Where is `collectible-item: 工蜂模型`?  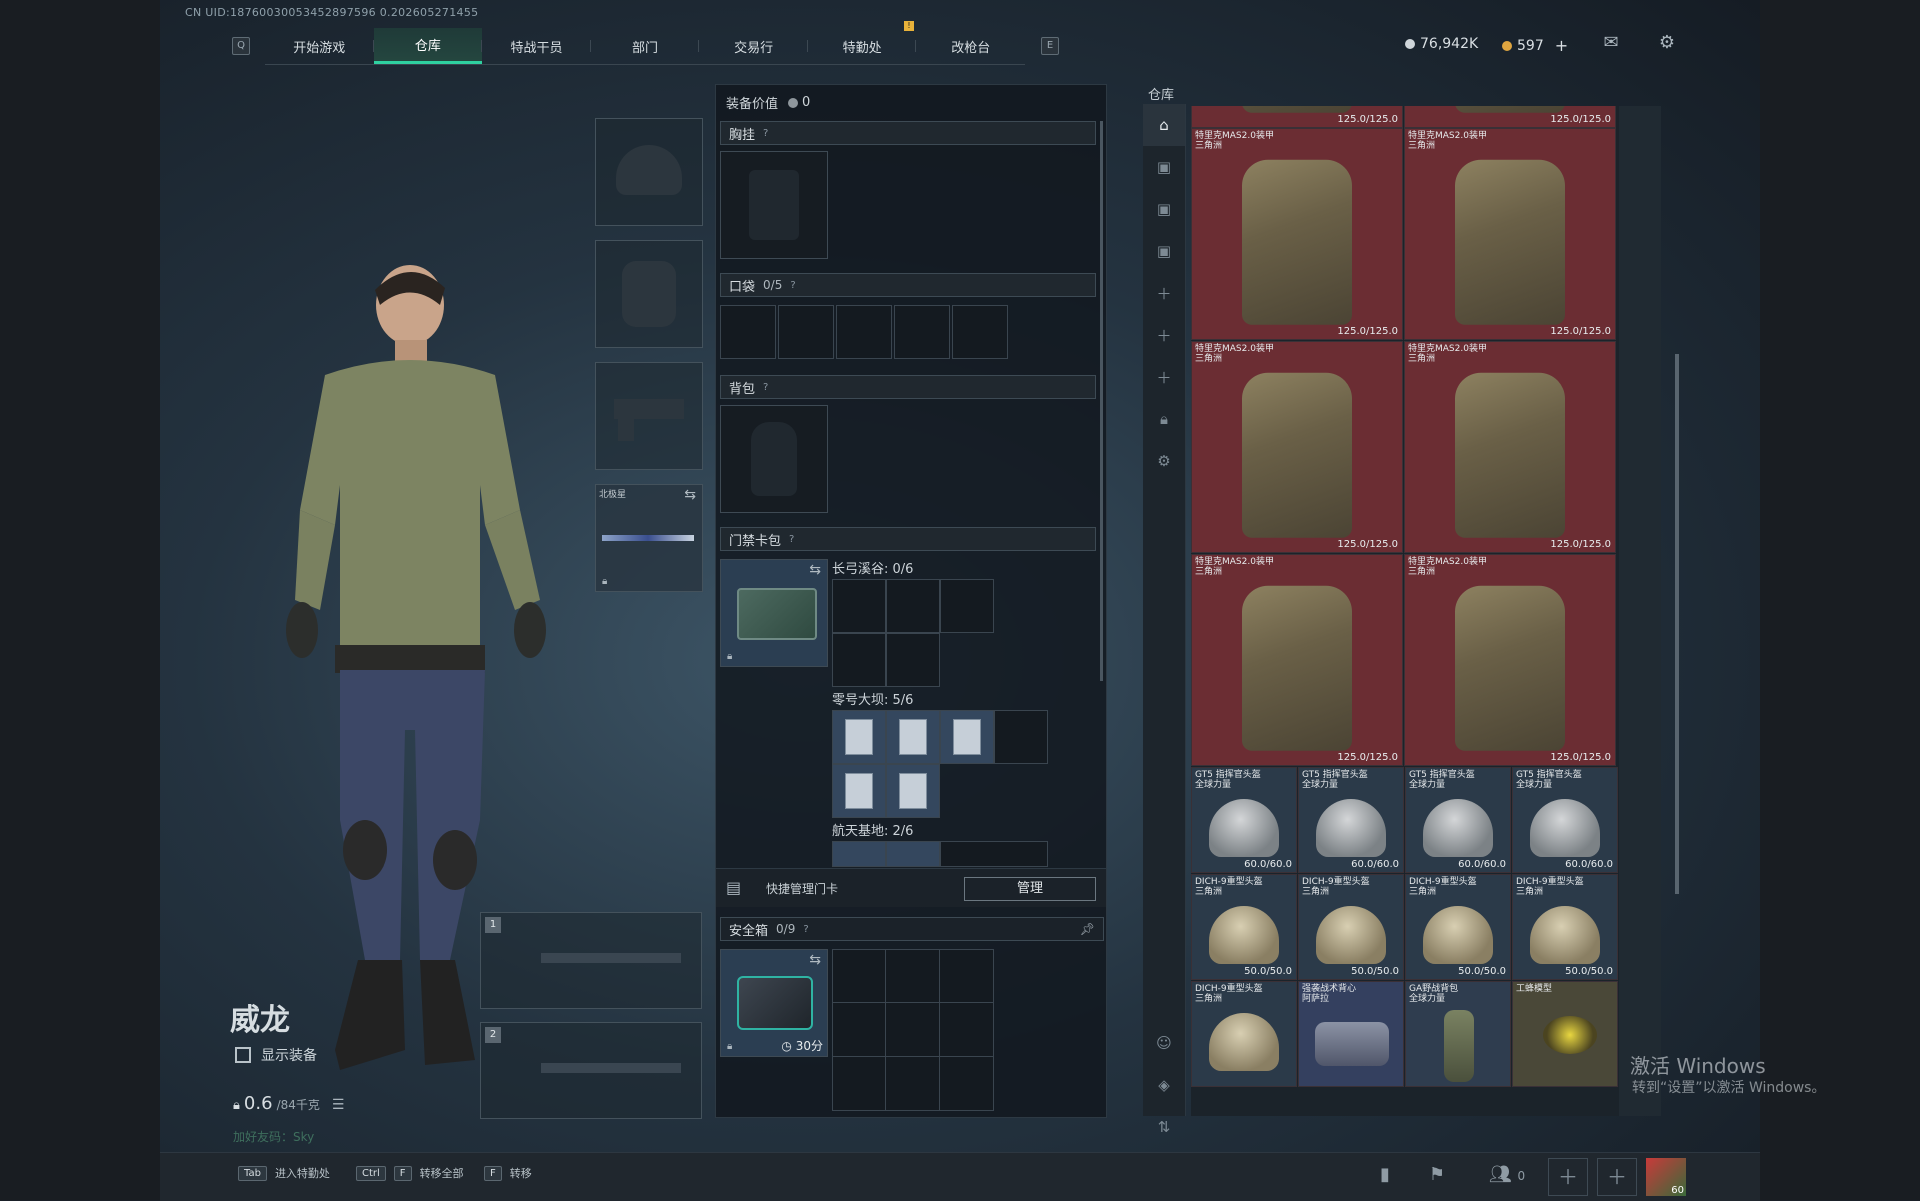 collectible-item: 工蜂模型 is located at coordinates (1565, 1034).